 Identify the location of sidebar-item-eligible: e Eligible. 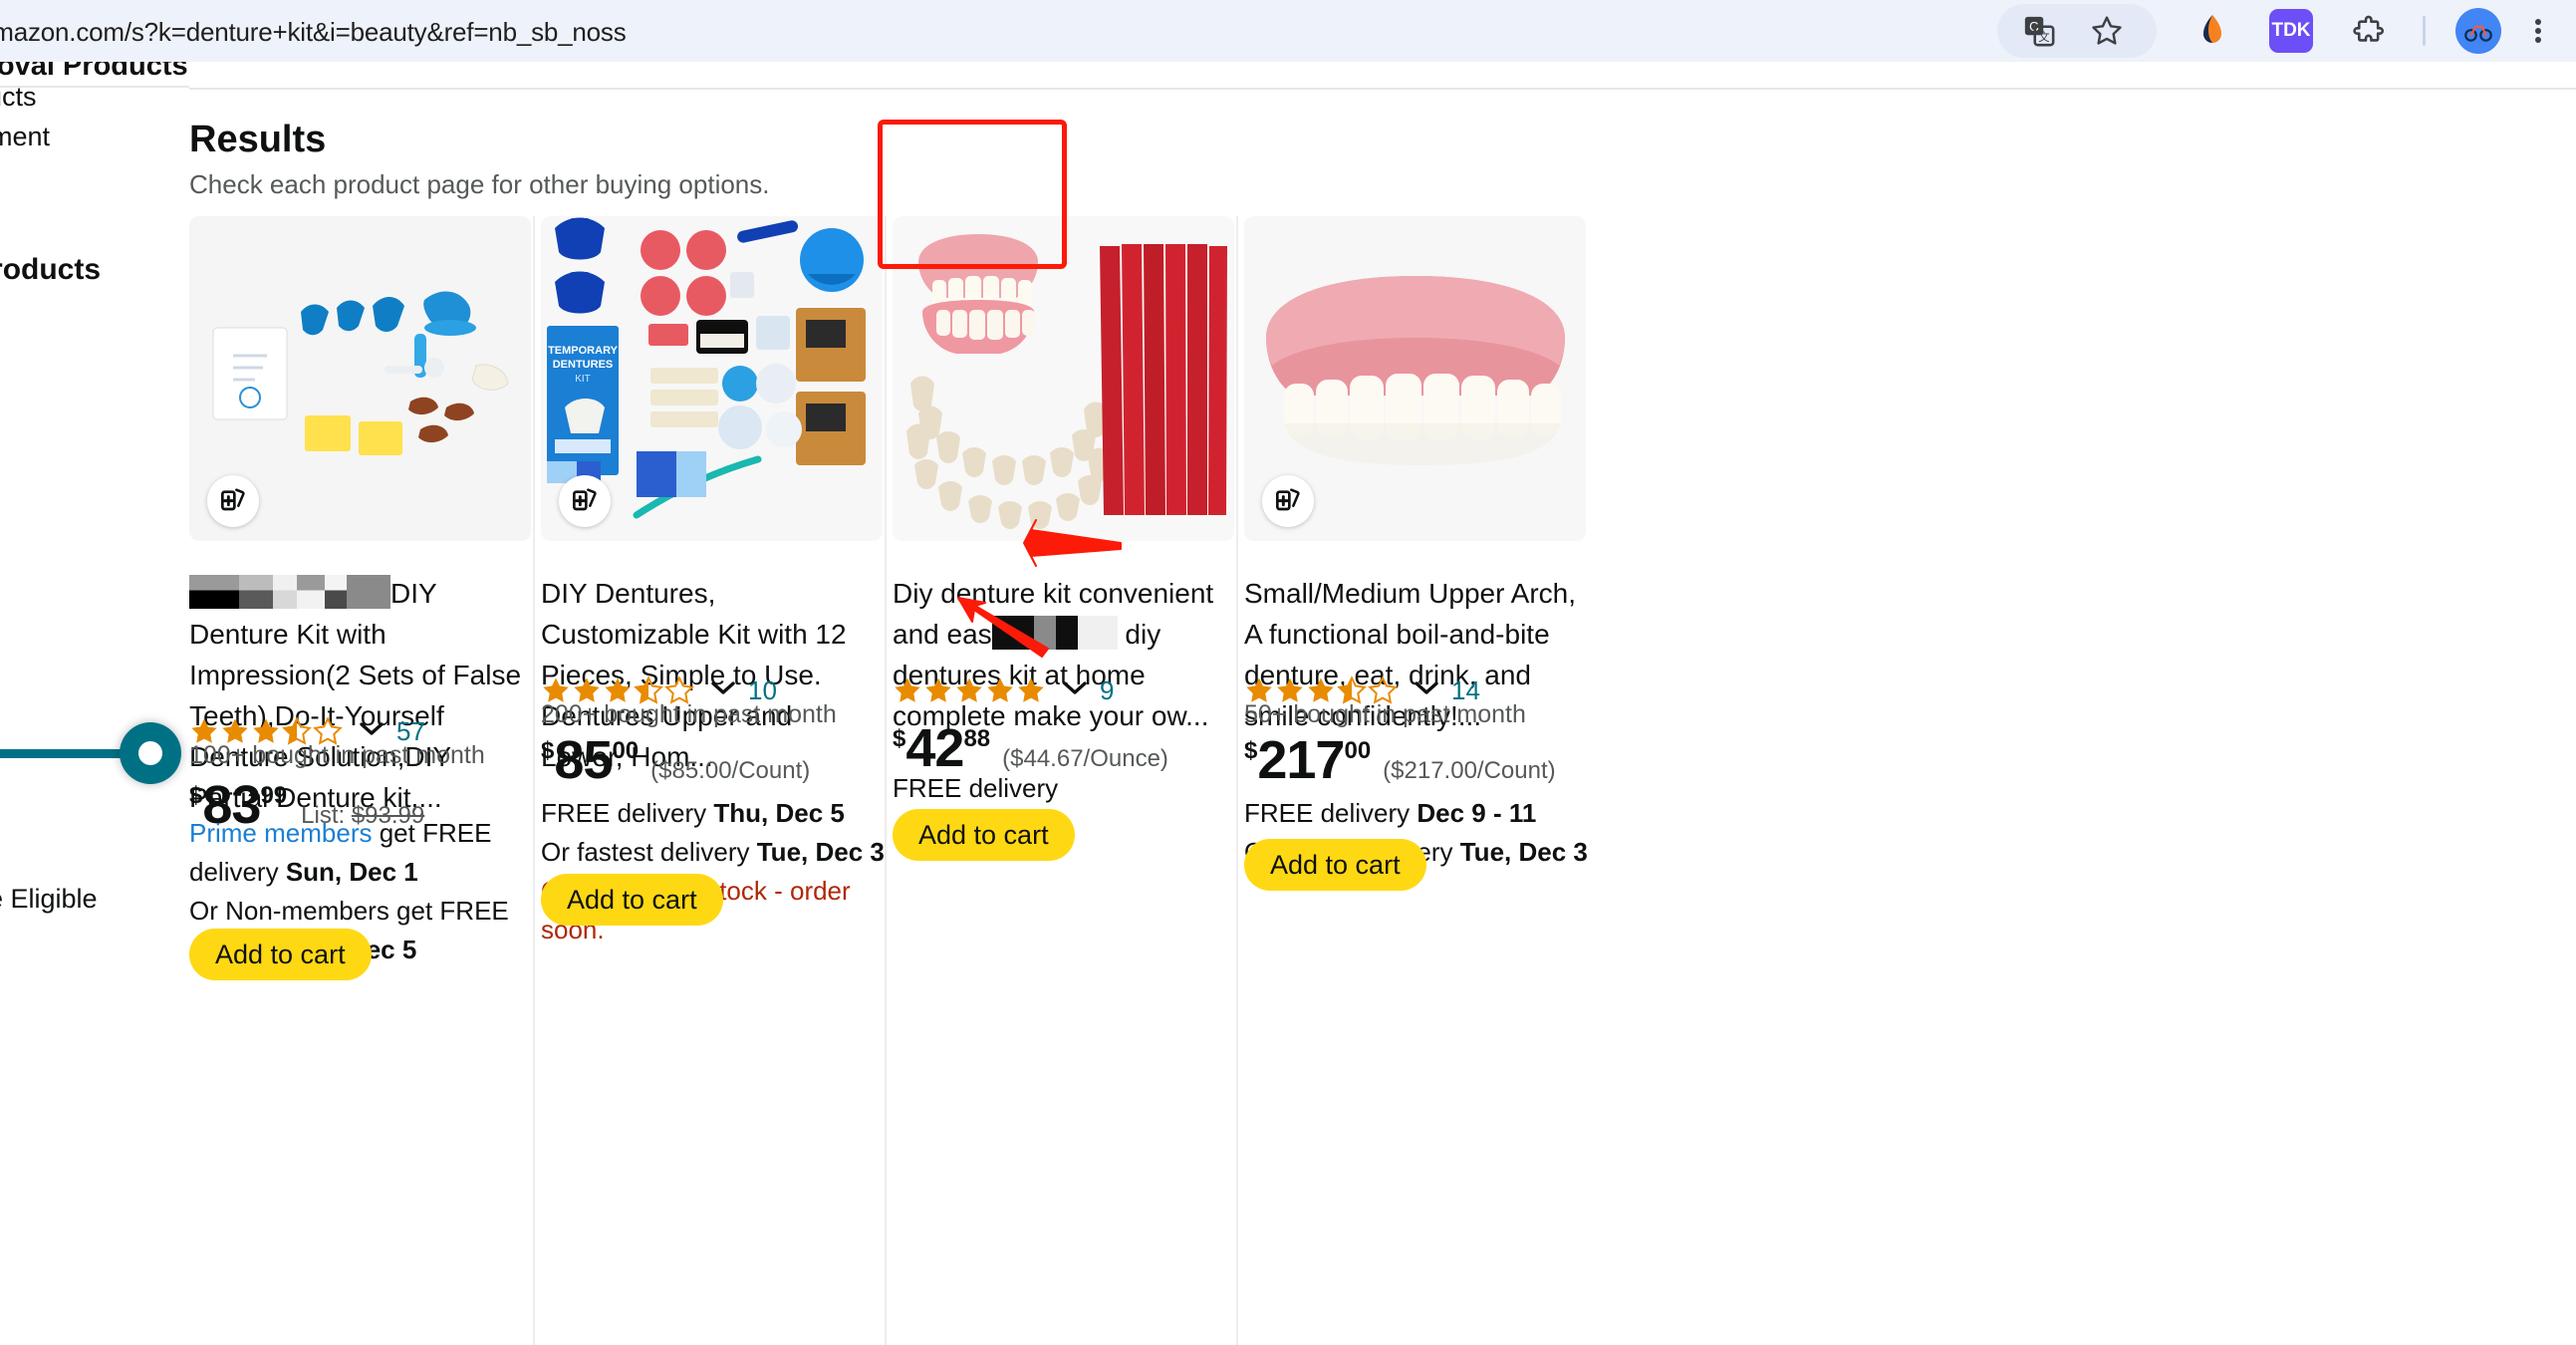
(49, 899).